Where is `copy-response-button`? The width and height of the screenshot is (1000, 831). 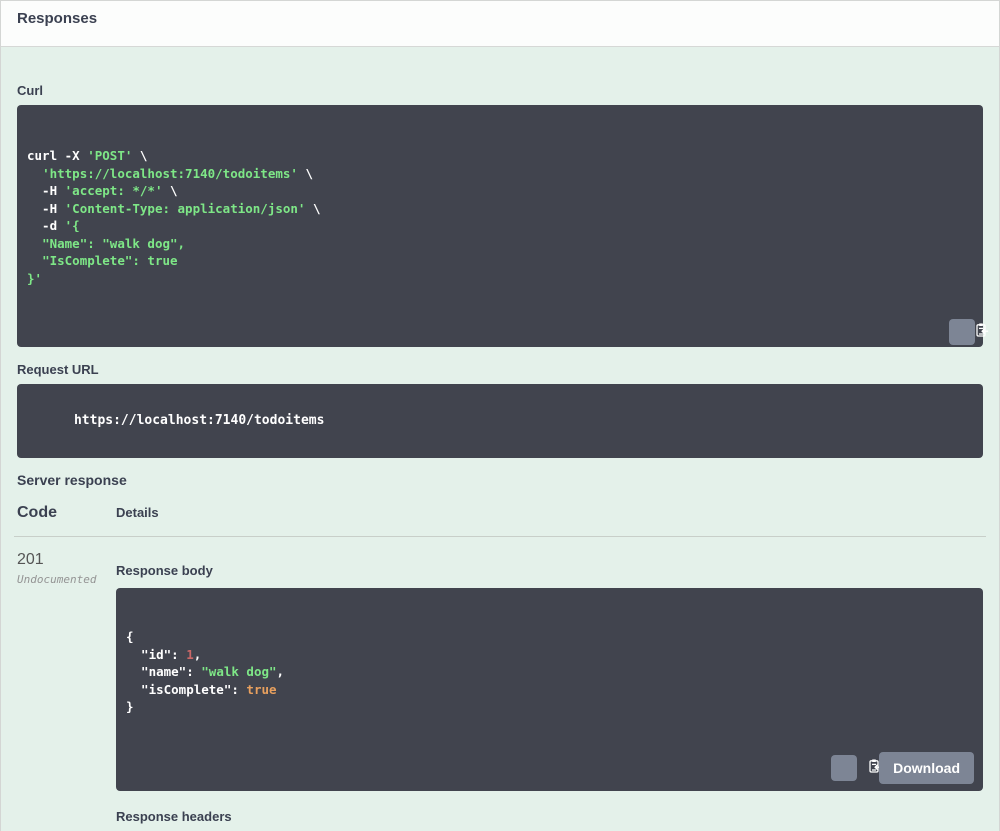
copy-response-button is located at coordinates (856, 767).